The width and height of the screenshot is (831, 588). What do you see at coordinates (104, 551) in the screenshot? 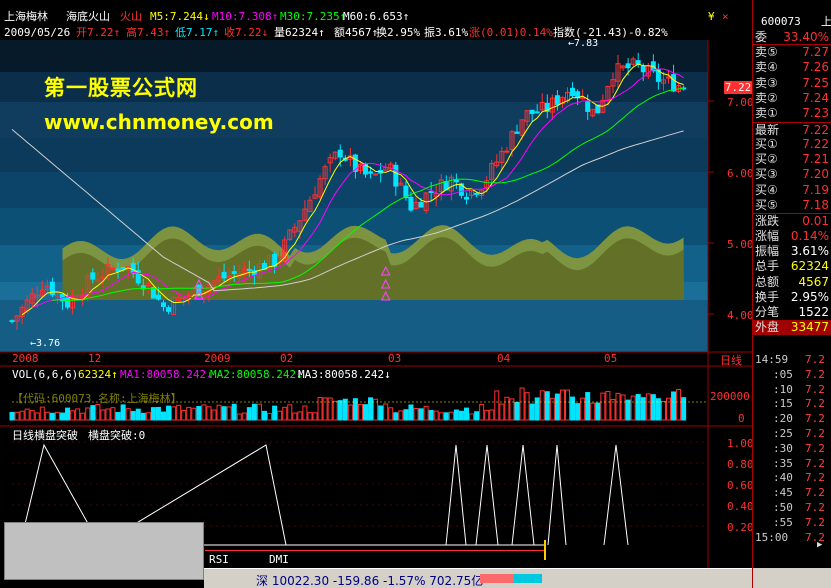
I see `popup-panel` at bounding box center [104, 551].